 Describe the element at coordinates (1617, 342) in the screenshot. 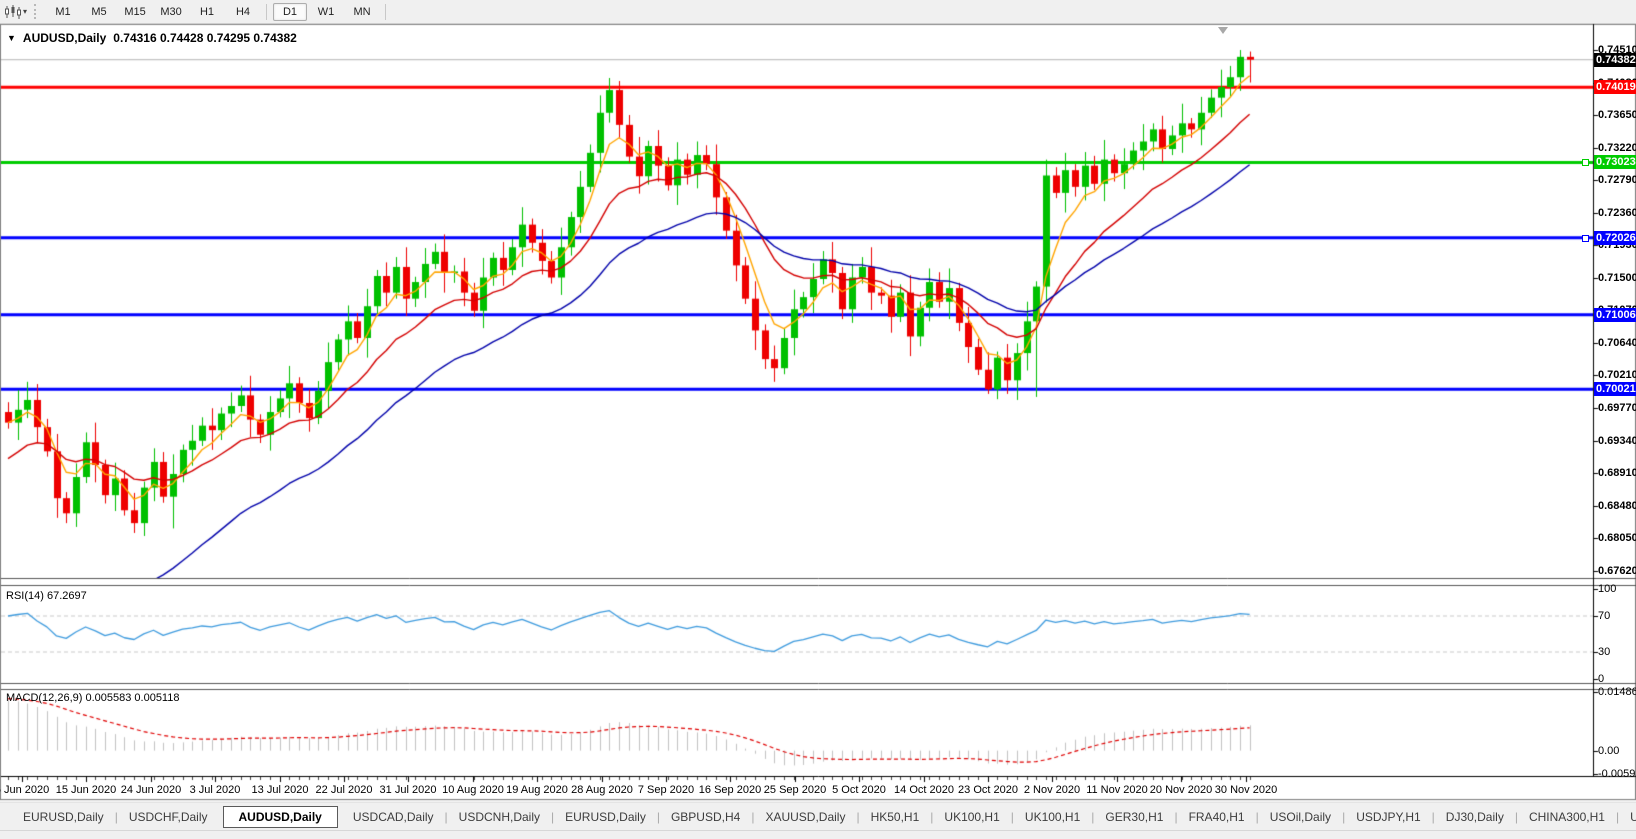

I see `price-axis-label: 0.70640` at that location.